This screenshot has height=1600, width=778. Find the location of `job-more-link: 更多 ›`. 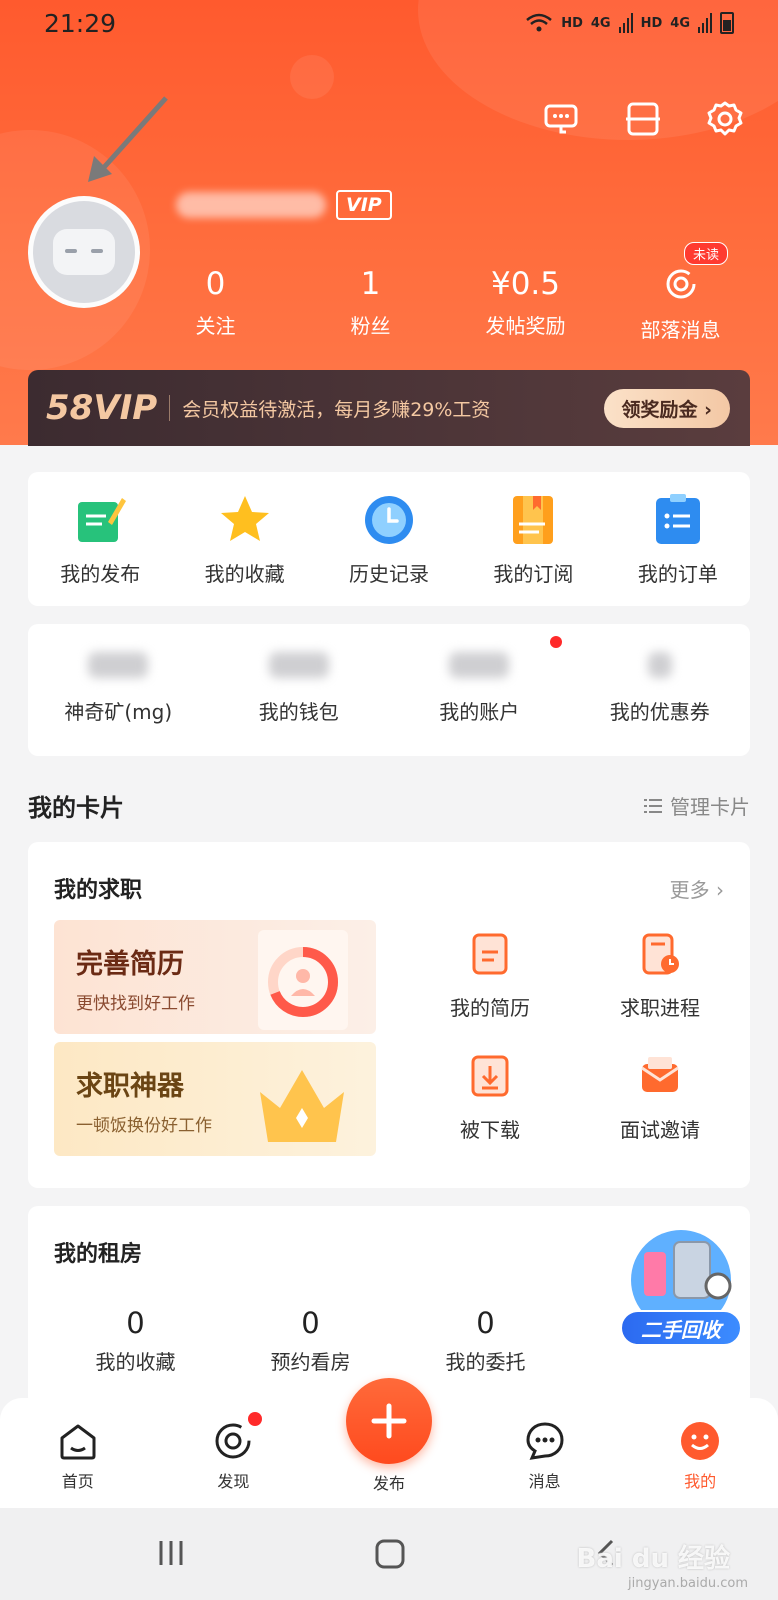

job-more-link: 更多 › is located at coordinates (697, 888).